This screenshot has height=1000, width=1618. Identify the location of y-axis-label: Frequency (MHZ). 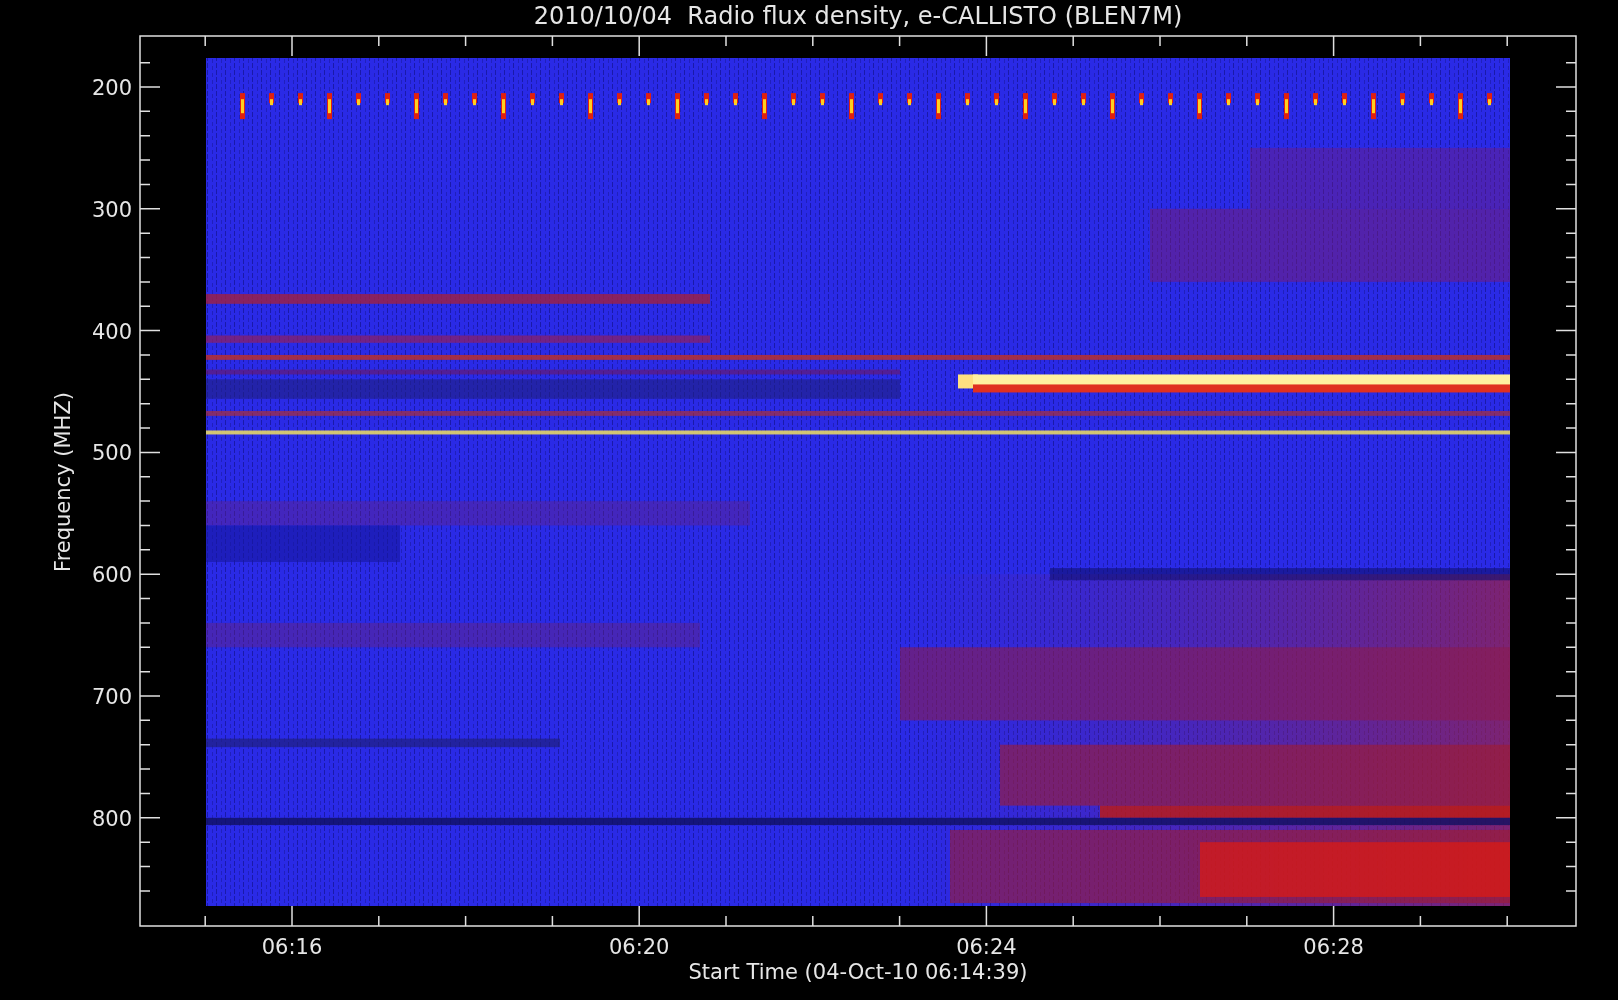
(63, 482).